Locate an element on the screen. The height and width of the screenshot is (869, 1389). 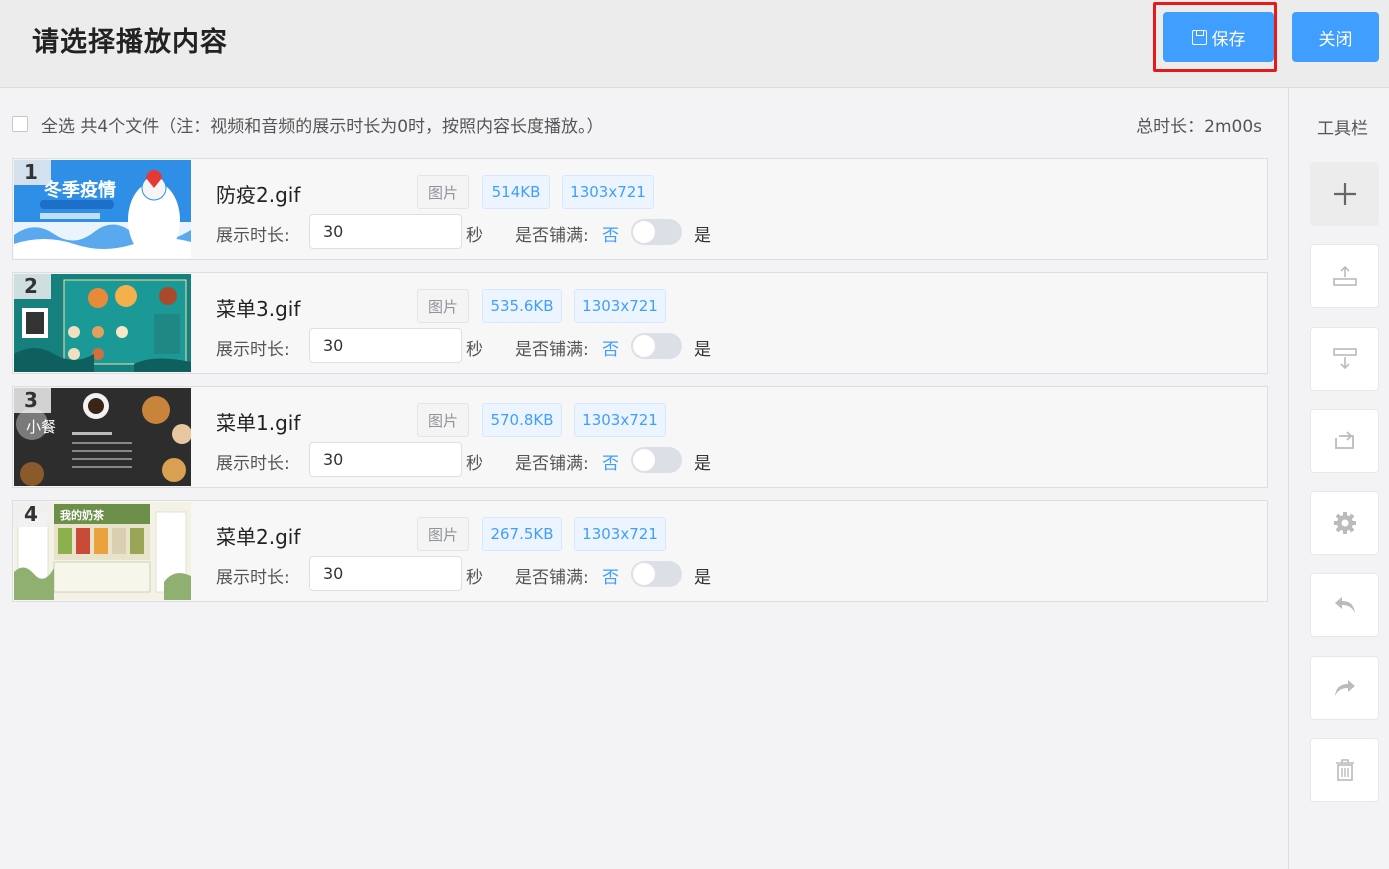
item-index: 2 is located at coordinates (32, 286).